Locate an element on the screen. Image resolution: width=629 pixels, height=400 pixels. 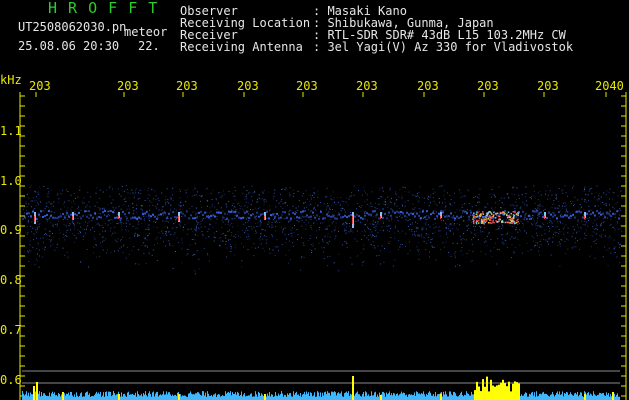
activity-spike is located at coordinates (495, 393).